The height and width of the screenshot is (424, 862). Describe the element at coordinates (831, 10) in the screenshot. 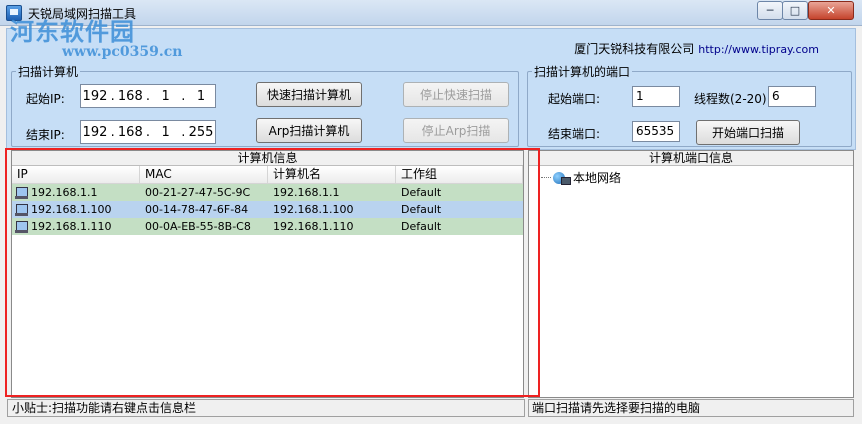

I see `close-button: ✕` at that location.